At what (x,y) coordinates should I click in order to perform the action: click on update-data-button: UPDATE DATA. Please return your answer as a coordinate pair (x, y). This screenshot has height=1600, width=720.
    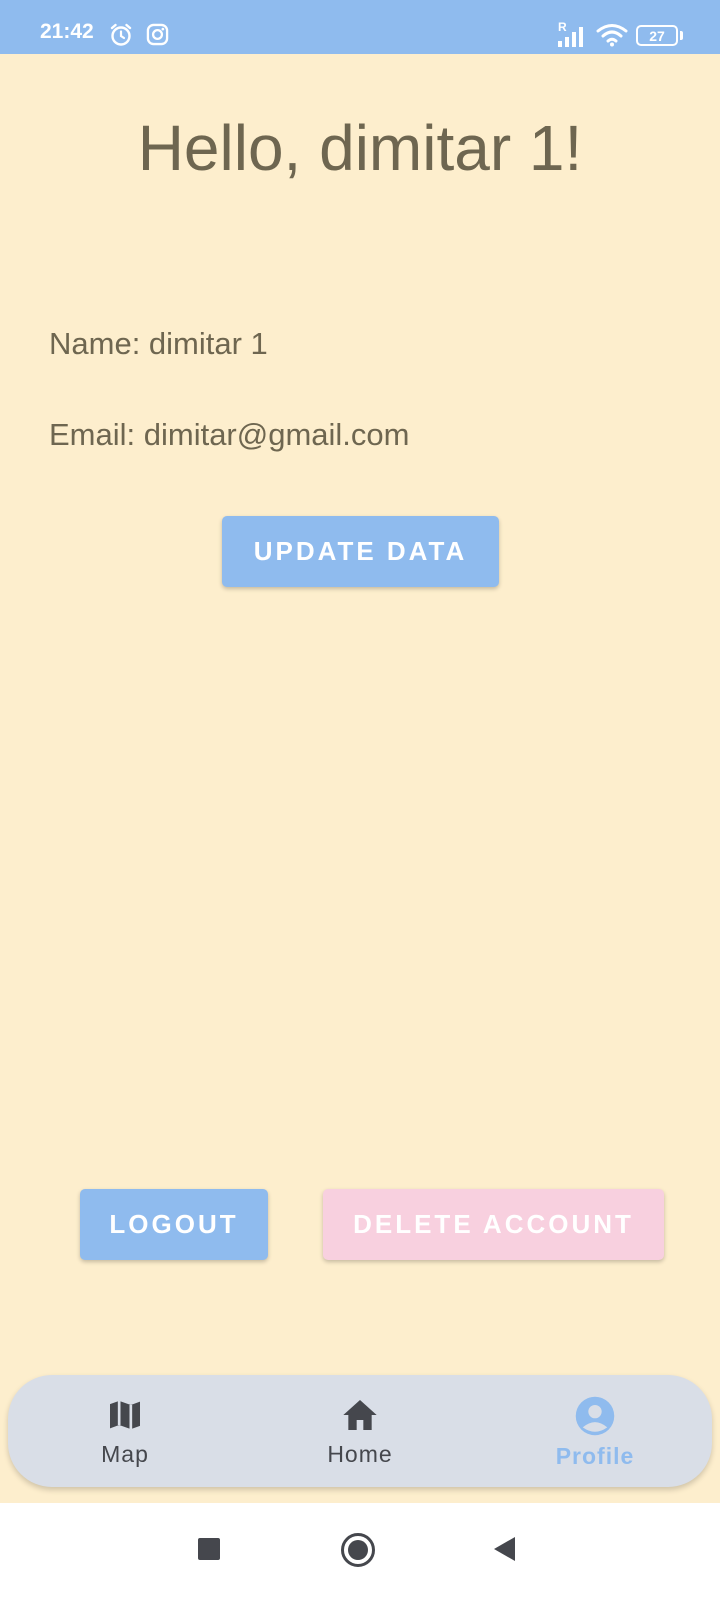
    Looking at the image, I should click on (360, 551).